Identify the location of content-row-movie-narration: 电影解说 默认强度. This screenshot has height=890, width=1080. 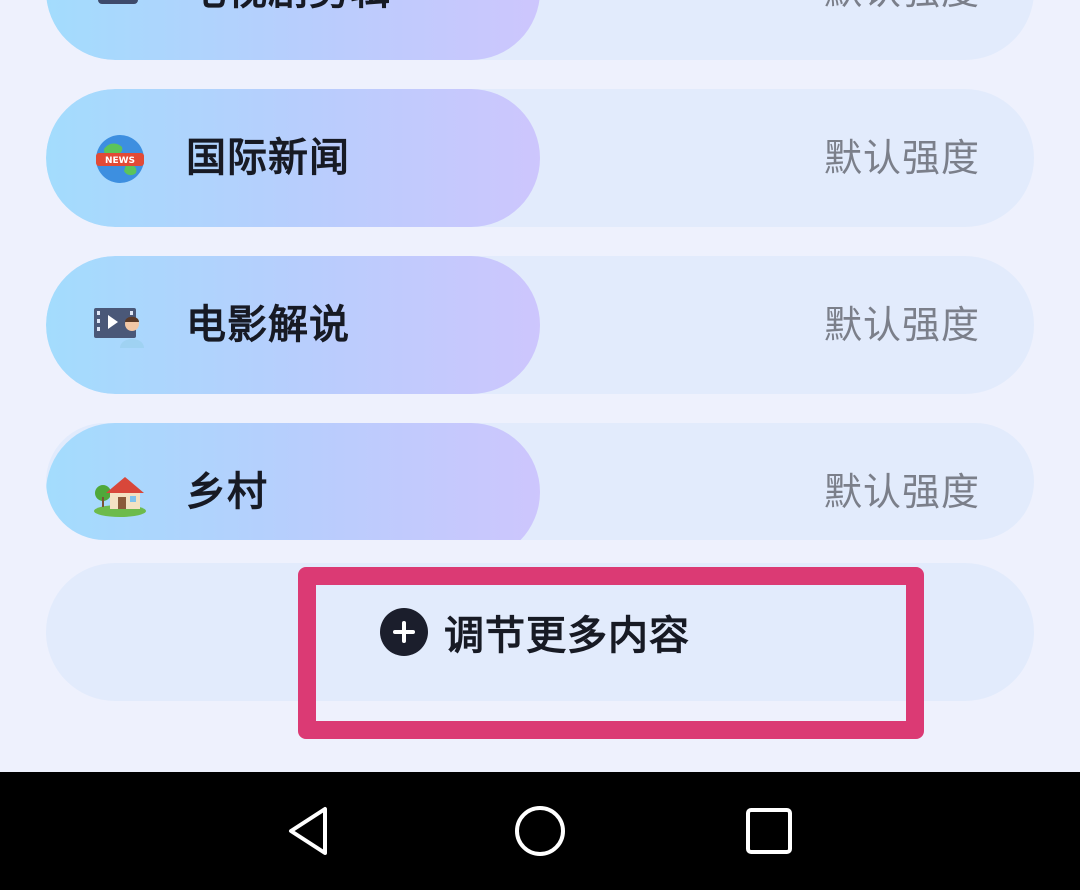
(540, 325).